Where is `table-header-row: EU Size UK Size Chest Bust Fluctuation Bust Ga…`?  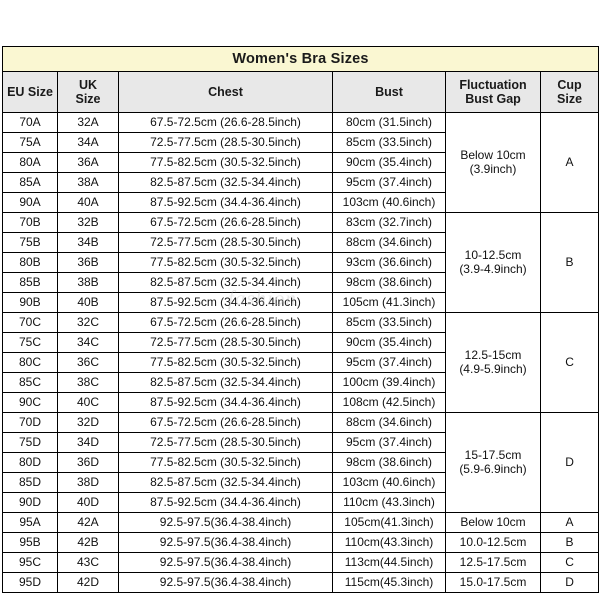 table-header-row: EU Size UK Size Chest Bust Fluctuation Bust Ga… is located at coordinates (301, 92).